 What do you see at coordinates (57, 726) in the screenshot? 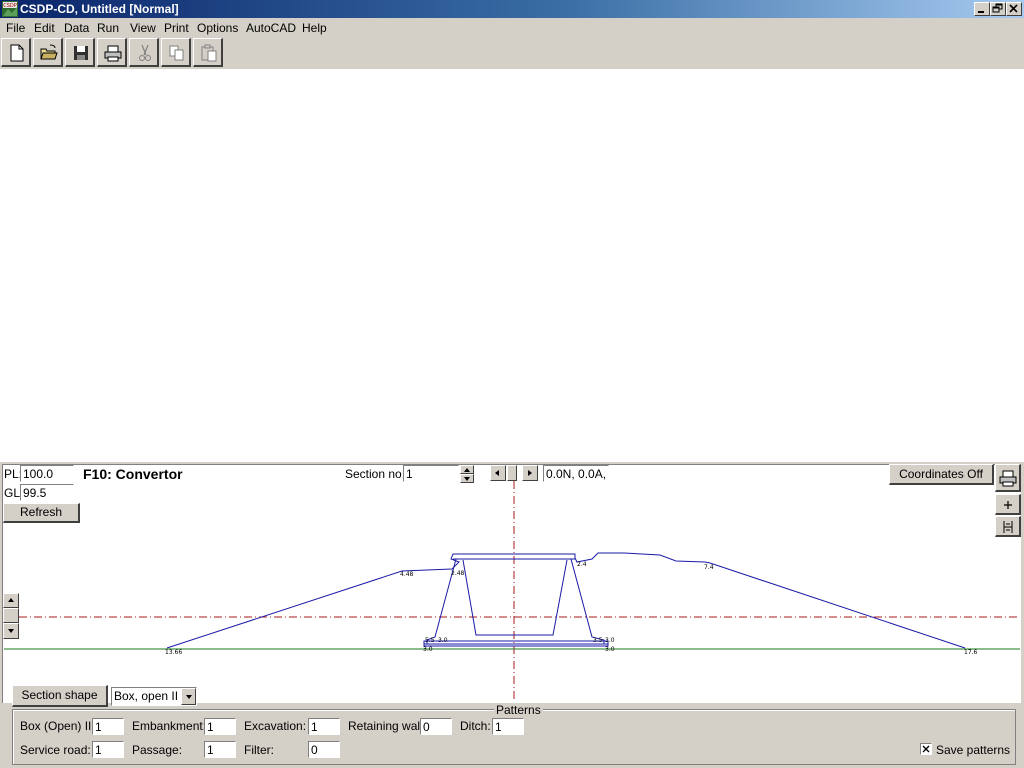
I see `box-open-label: Box (Open) II:` at bounding box center [57, 726].